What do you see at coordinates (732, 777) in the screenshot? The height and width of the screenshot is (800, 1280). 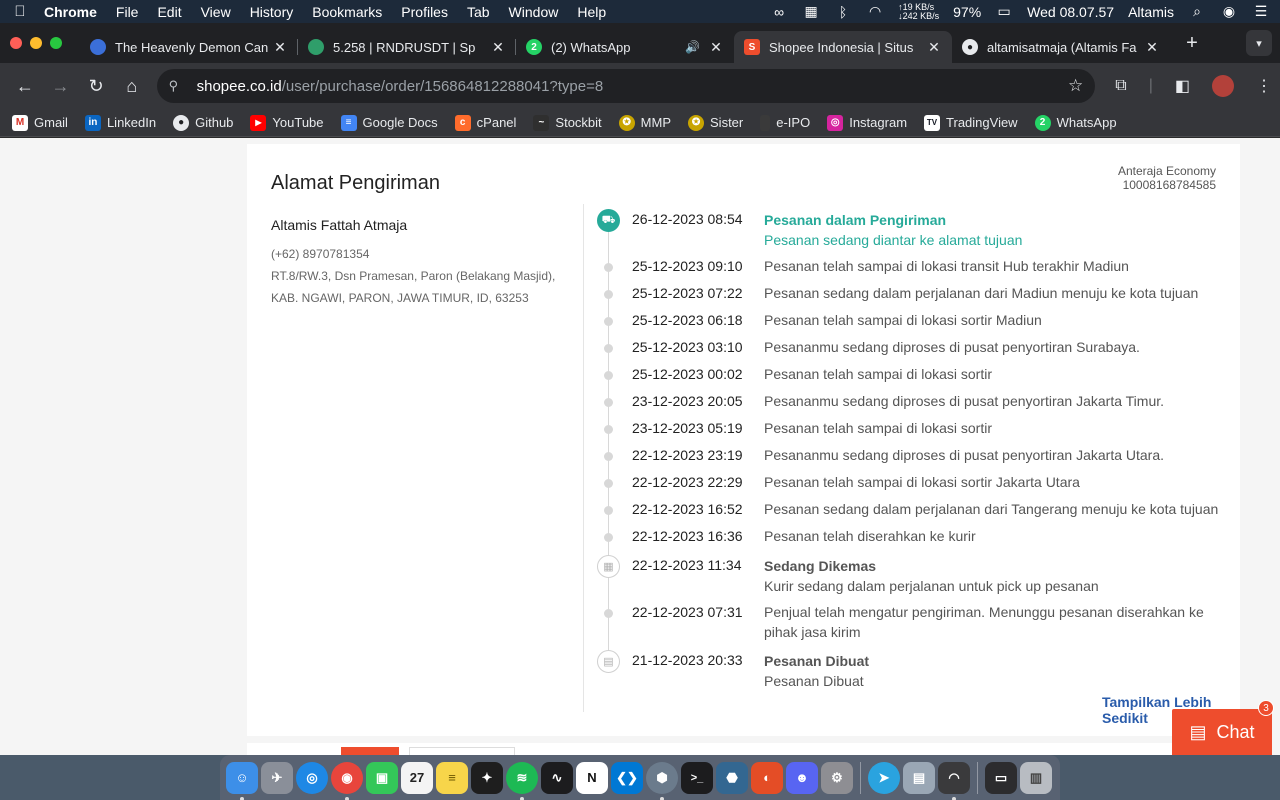 I see `postgres-icon: ⬣` at bounding box center [732, 777].